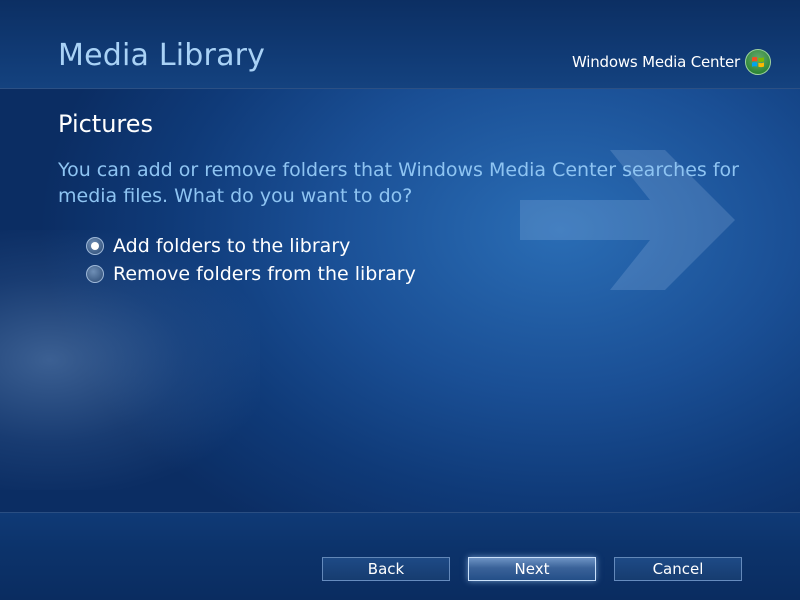 This screenshot has width=800, height=600. What do you see at coordinates (627, 220) in the screenshot?
I see `background-arrow-icon` at bounding box center [627, 220].